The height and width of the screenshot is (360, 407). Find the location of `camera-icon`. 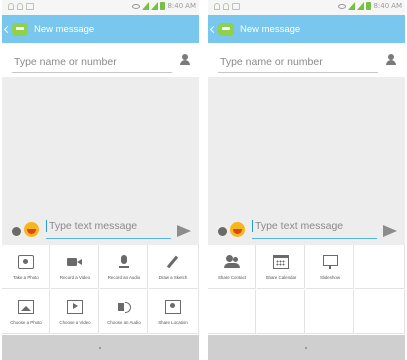

camera-icon is located at coordinates (26, 262).